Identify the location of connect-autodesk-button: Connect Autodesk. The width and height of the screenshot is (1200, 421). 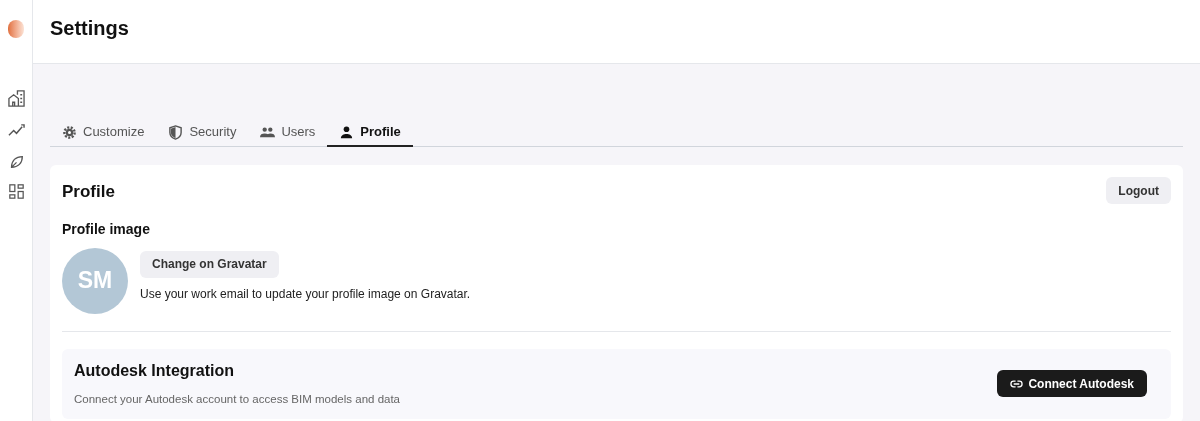
(1072, 383).